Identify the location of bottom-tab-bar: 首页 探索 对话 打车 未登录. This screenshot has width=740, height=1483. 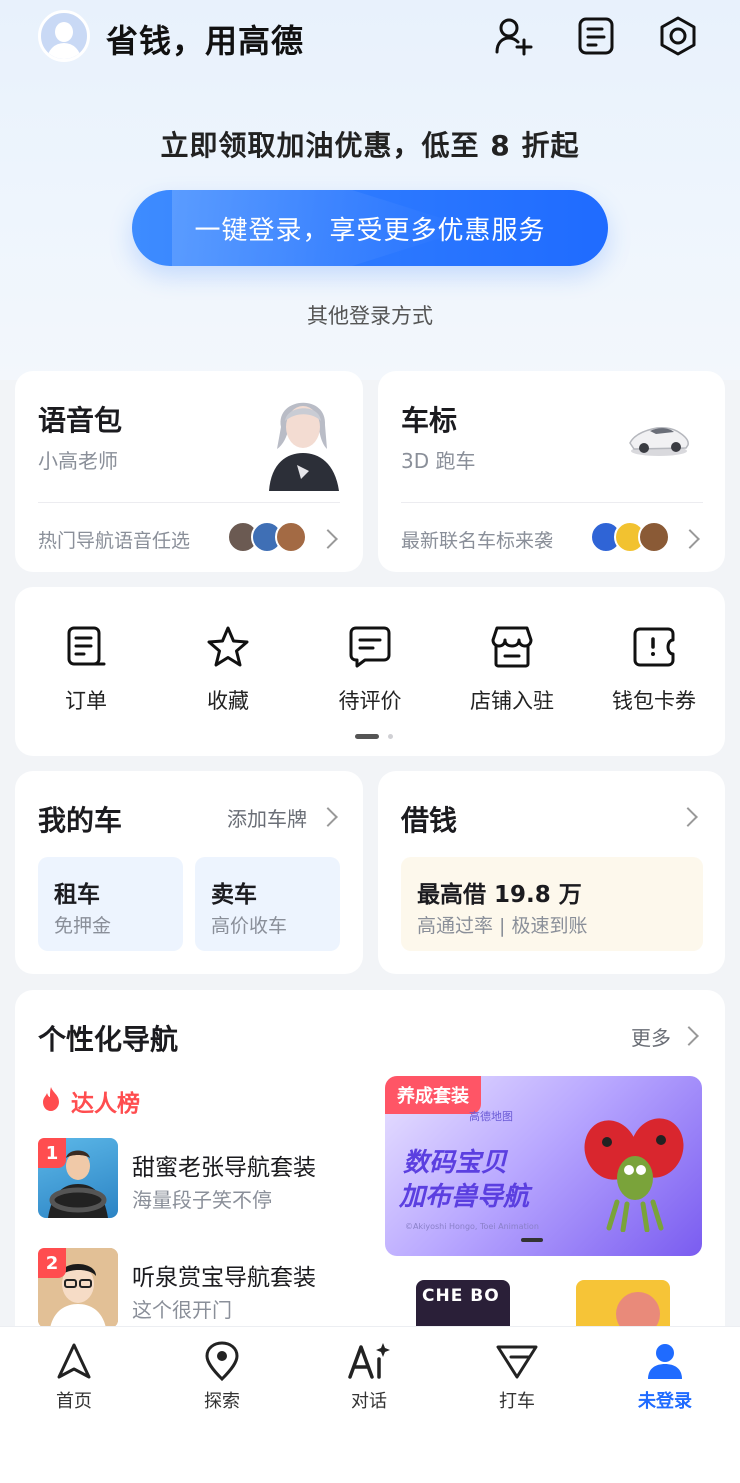
(370, 1404).